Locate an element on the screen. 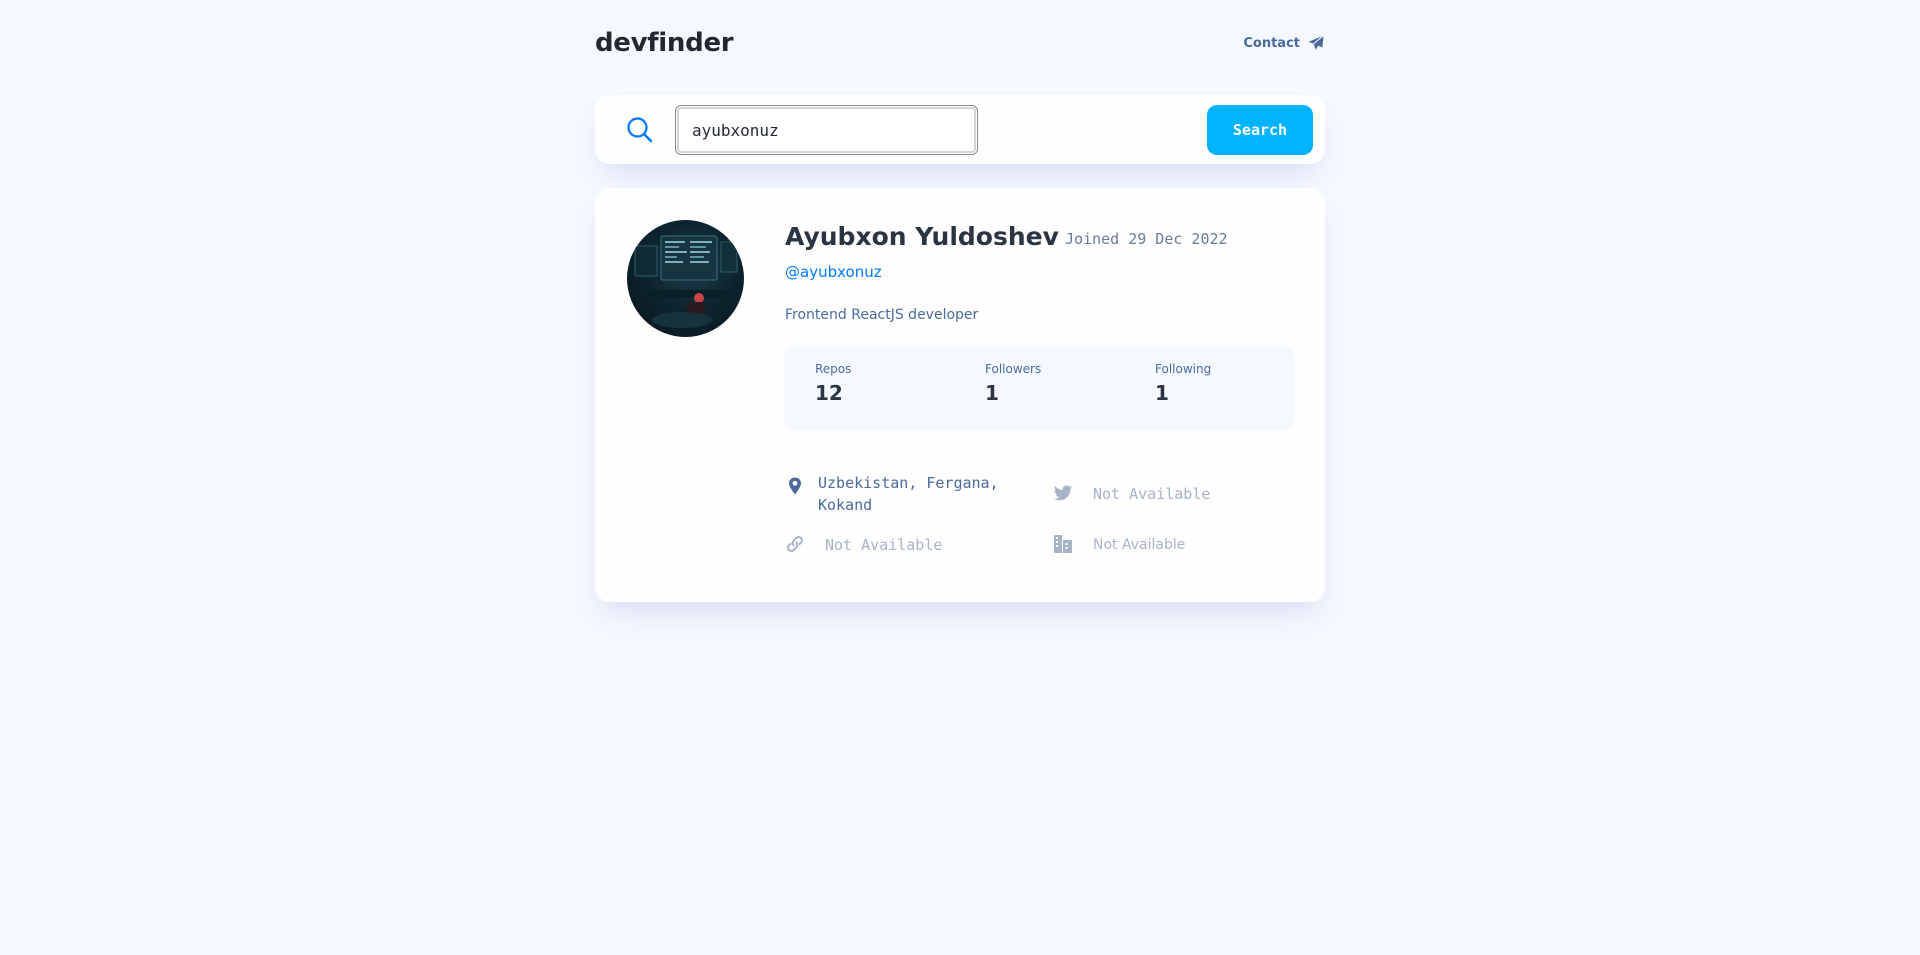 The height and width of the screenshot is (955, 1920). company-item: Not Available is located at coordinates (1119, 545).